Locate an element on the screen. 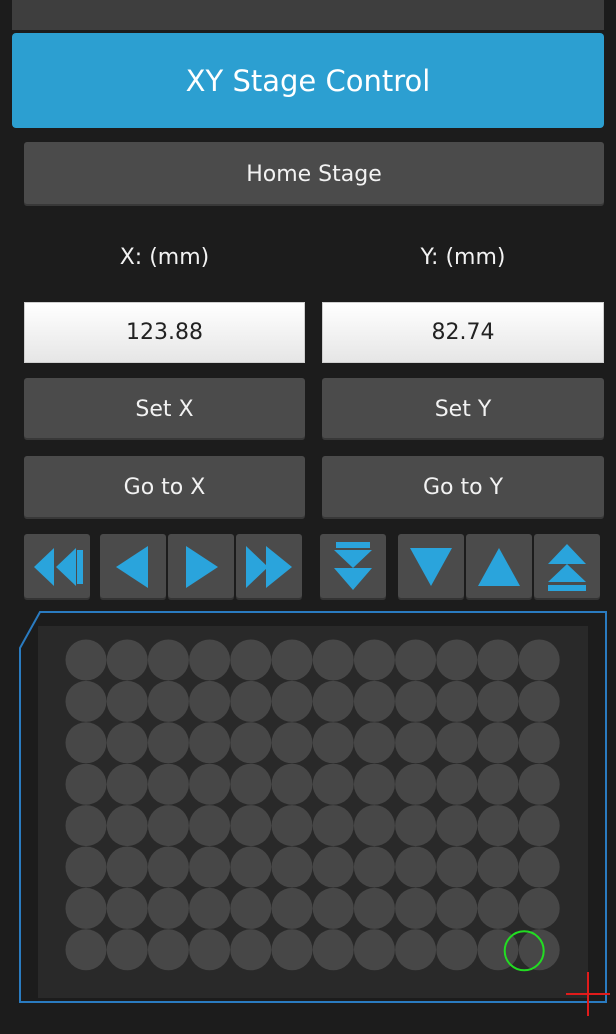 The width and height of the screenshot is (616, 1034). jog-y-up-button is located at coordinates (499, 567).